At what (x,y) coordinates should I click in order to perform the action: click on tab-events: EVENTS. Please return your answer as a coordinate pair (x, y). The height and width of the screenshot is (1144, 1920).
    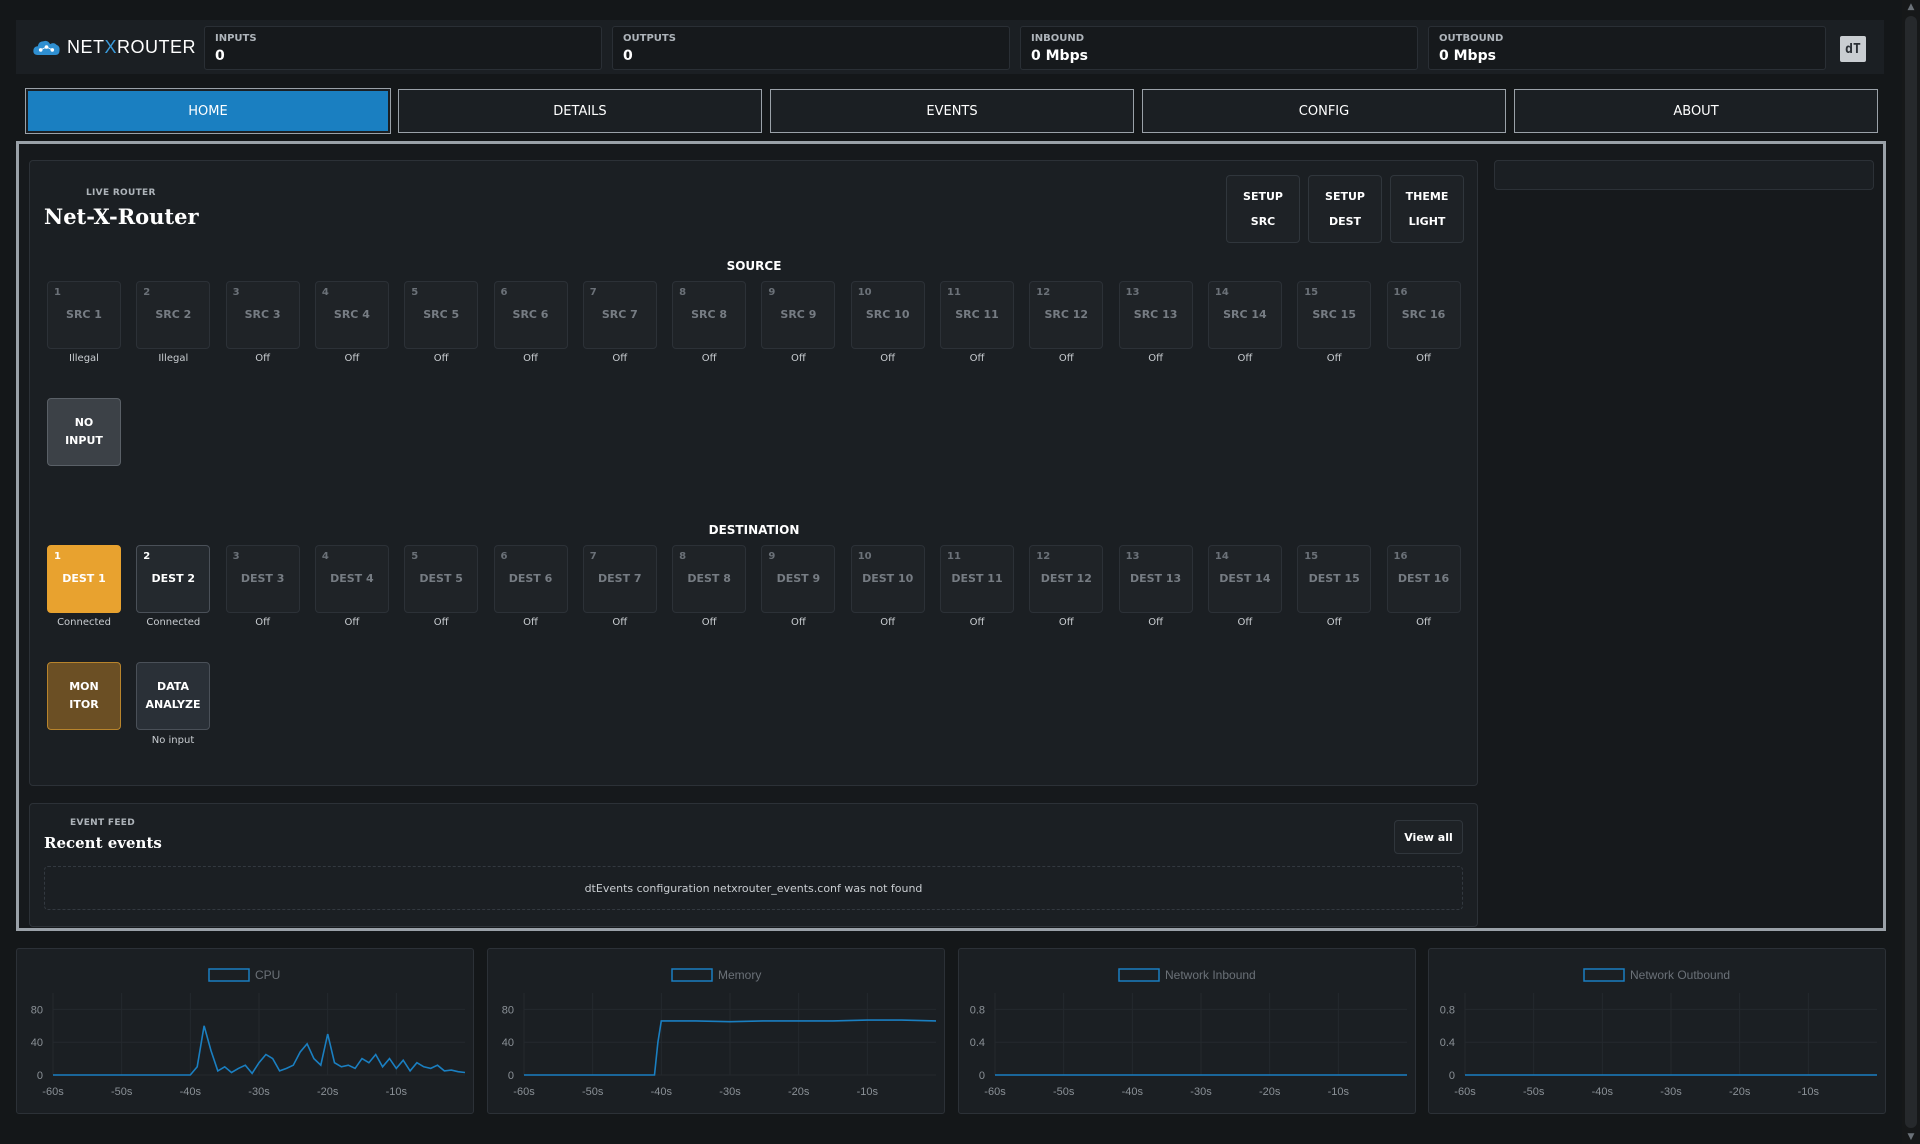
    Looking at the image, I should click on (952, 111).